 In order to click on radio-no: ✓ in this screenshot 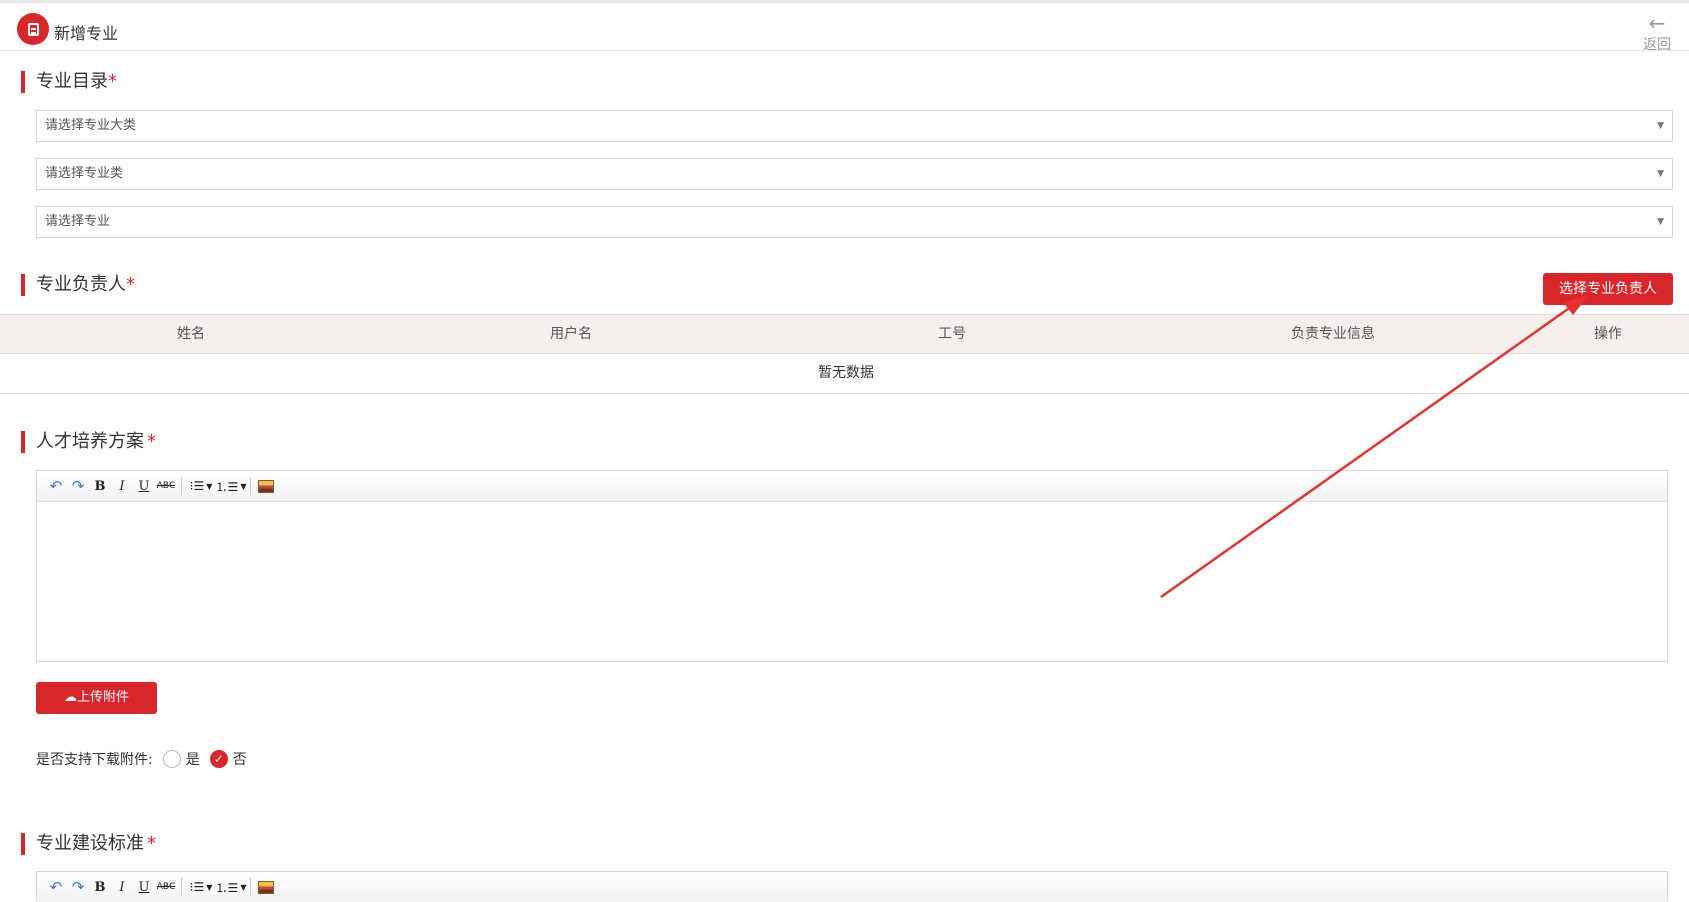, I will do `click(218, 759)`.